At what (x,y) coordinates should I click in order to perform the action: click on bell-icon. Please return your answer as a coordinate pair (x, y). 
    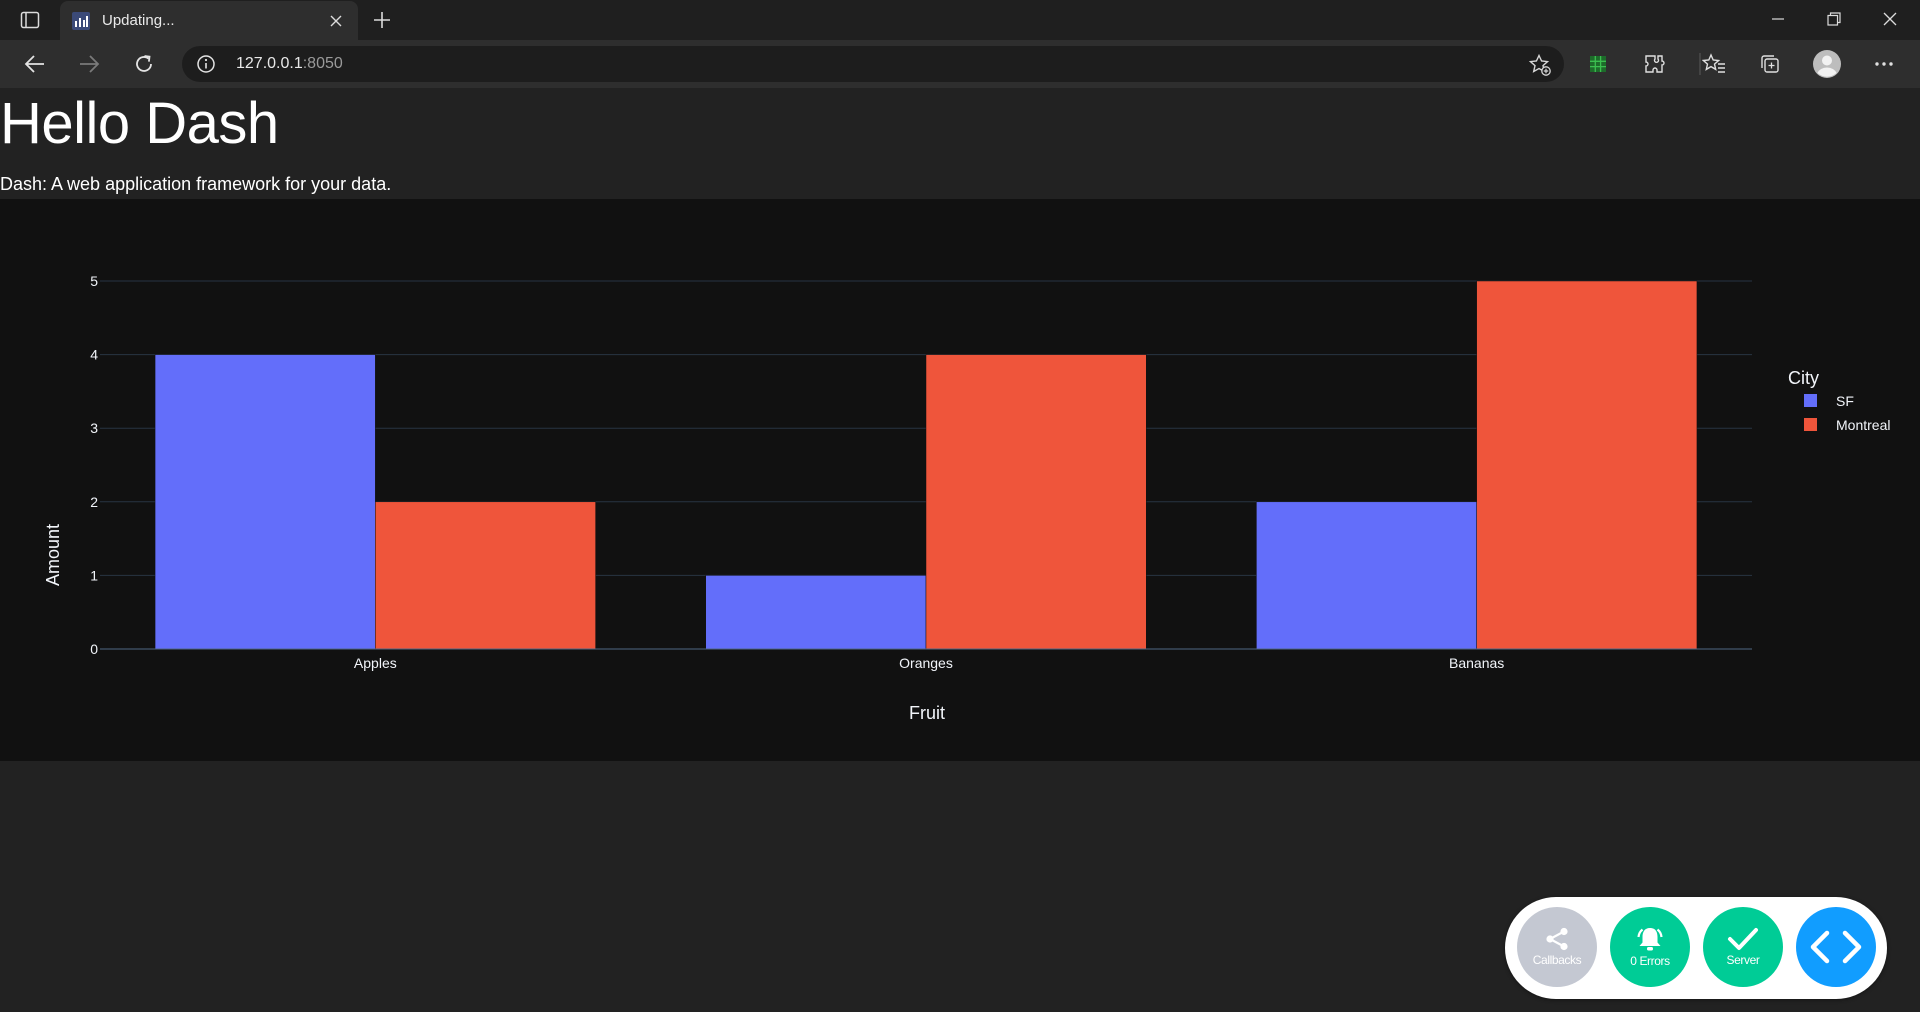
    Looking at the image, I should click on (1650, 939).